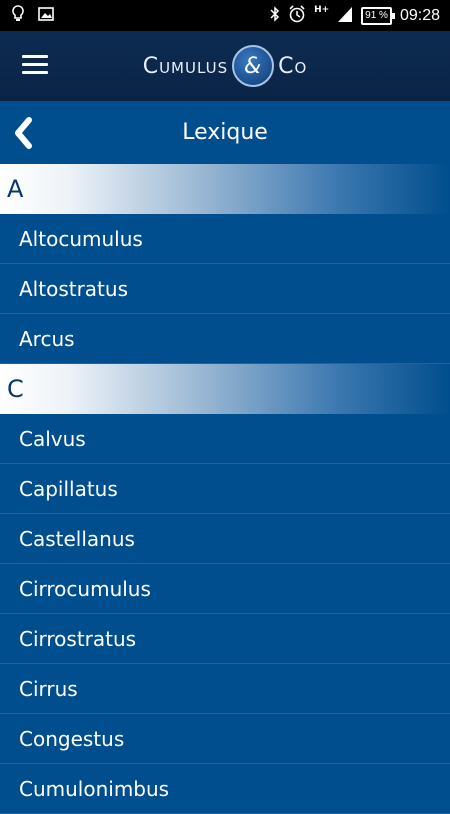 The image size is (450, 814). I want to click on section-letter: C, so click(15, 389).